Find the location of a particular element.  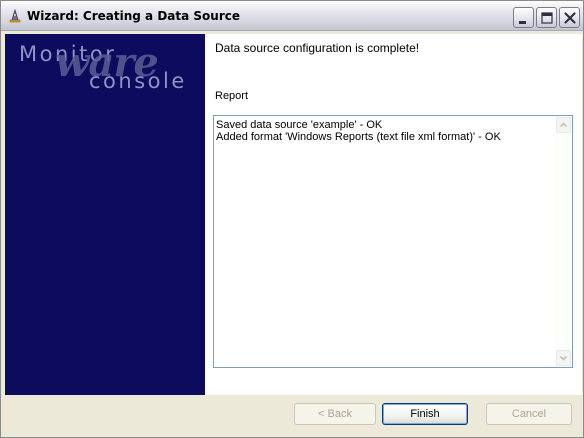

logo-text-console: console is located at coordinates (138, 81).